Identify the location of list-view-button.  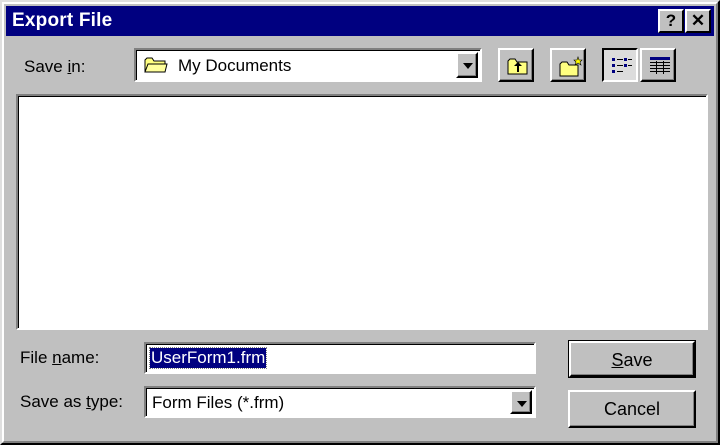
(620, 65).